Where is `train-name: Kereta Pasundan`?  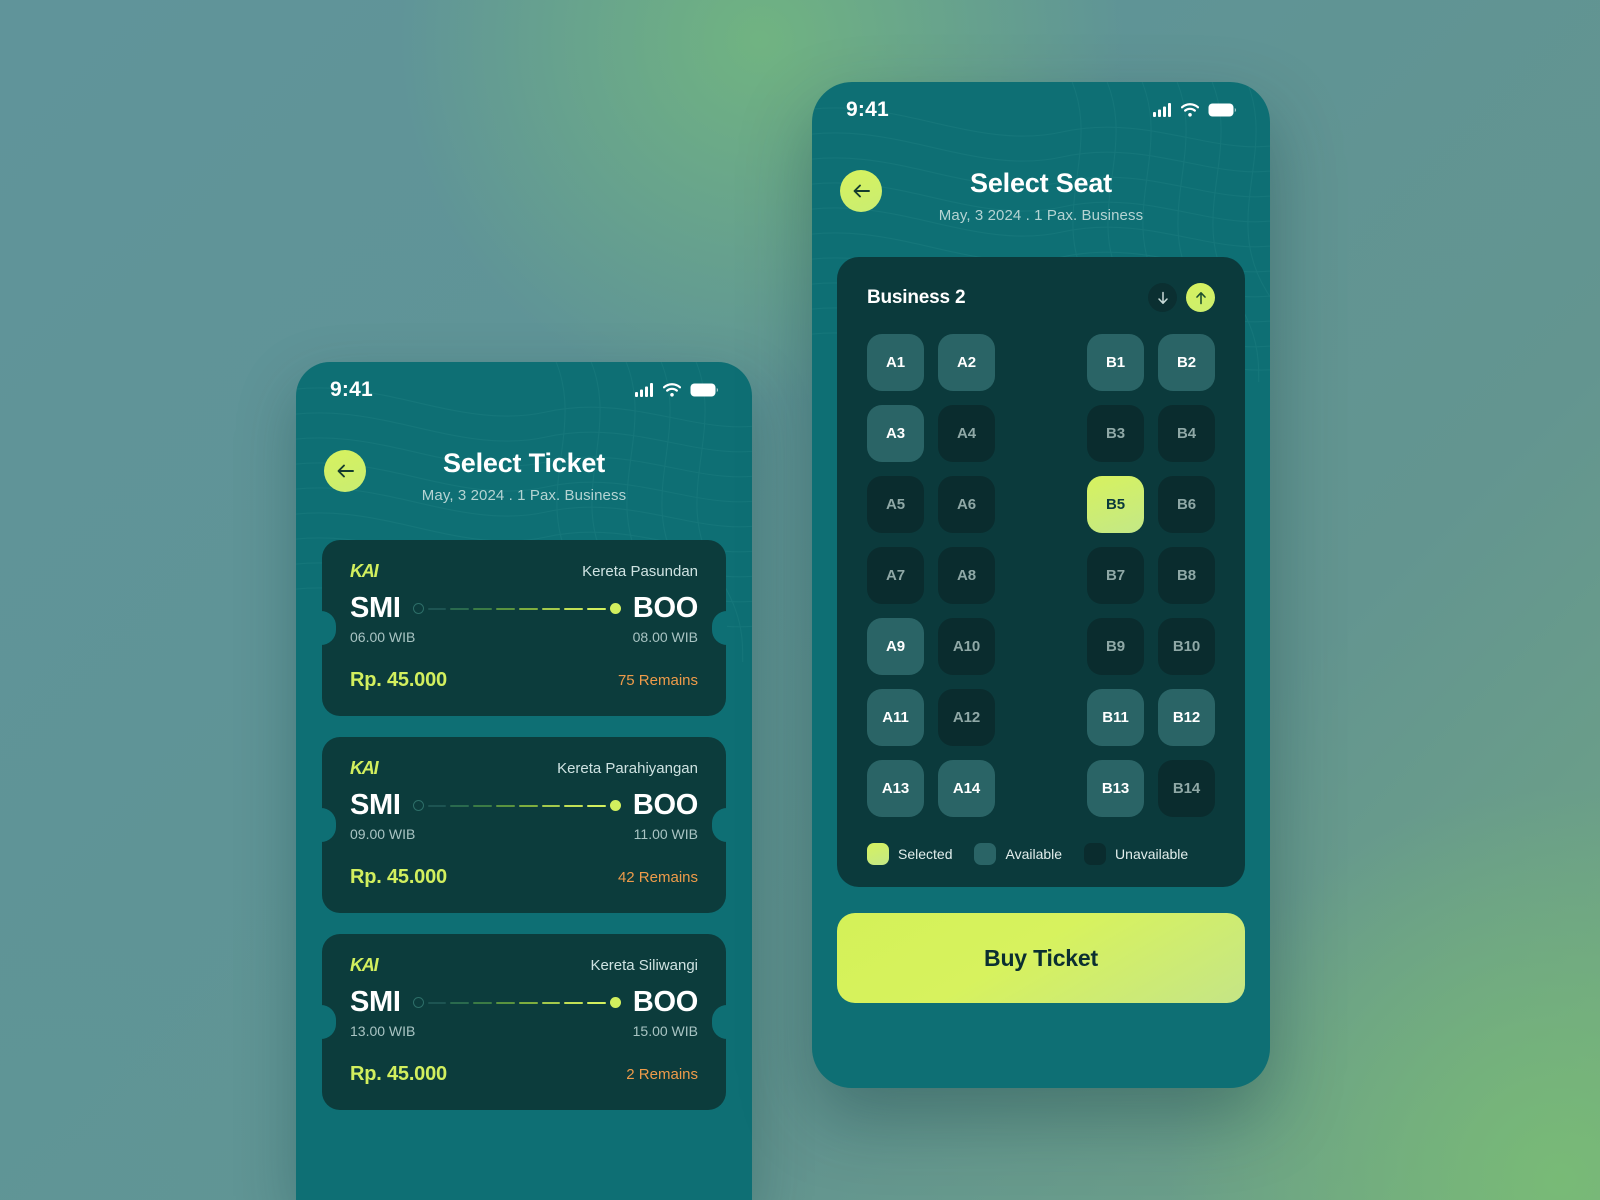 train-name: Kereta Pasundan is located at coordinates (640, 571).